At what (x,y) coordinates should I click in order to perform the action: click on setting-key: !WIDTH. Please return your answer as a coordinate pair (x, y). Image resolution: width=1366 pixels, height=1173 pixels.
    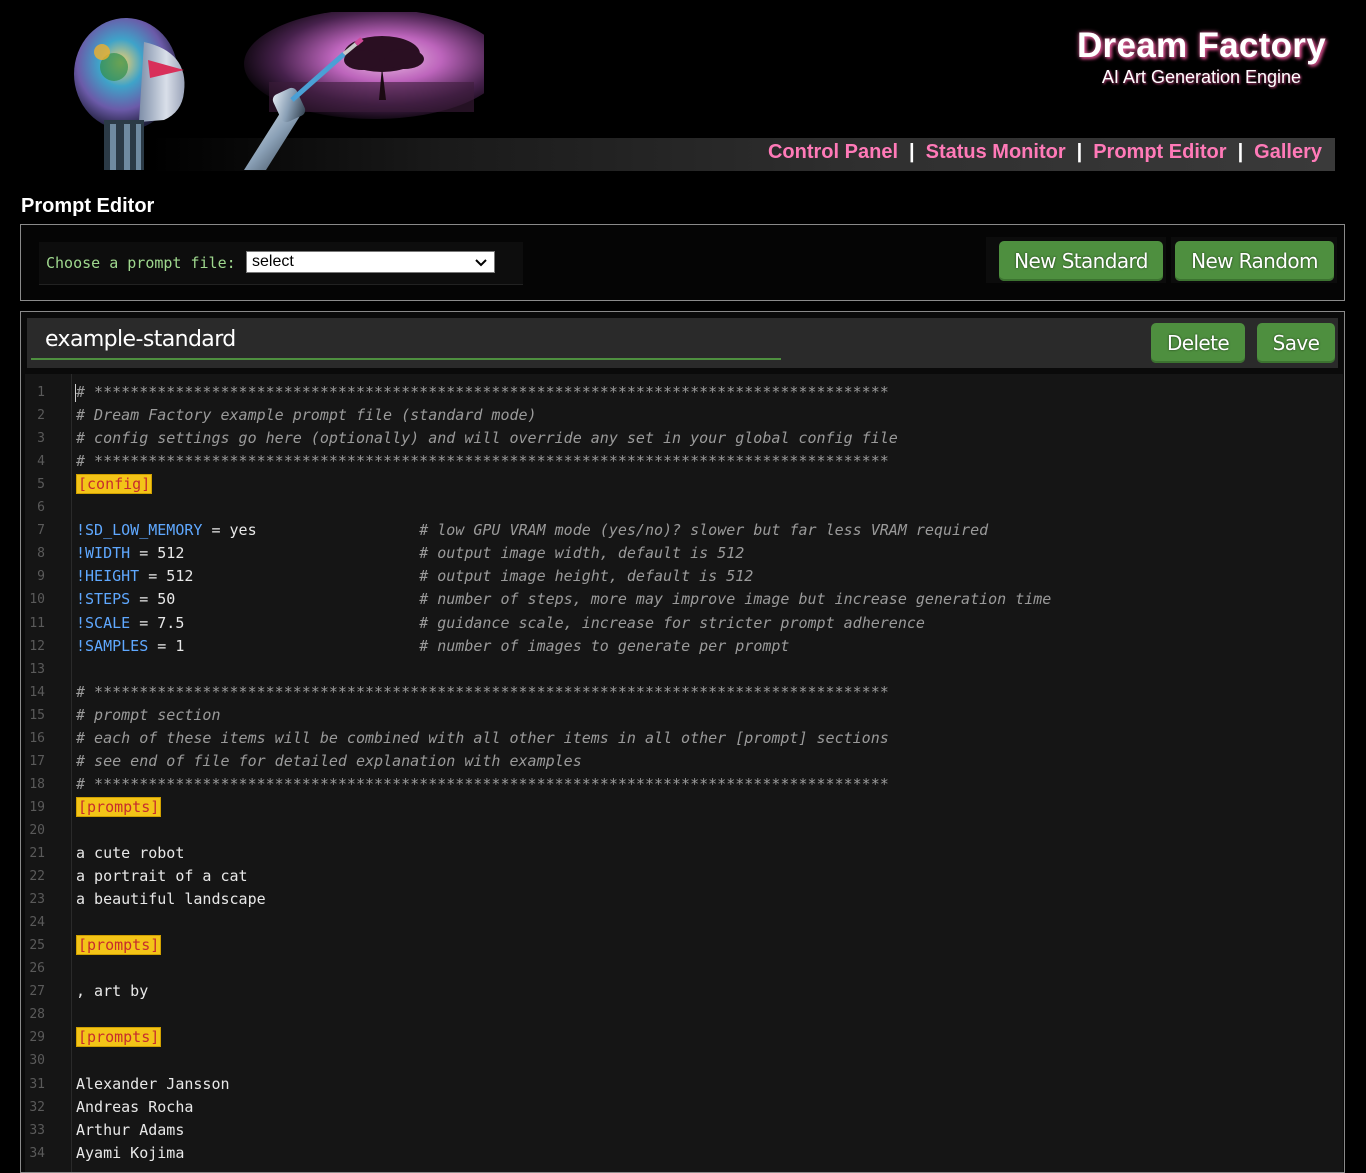
    Looking at the image, I should click on (103, 553).